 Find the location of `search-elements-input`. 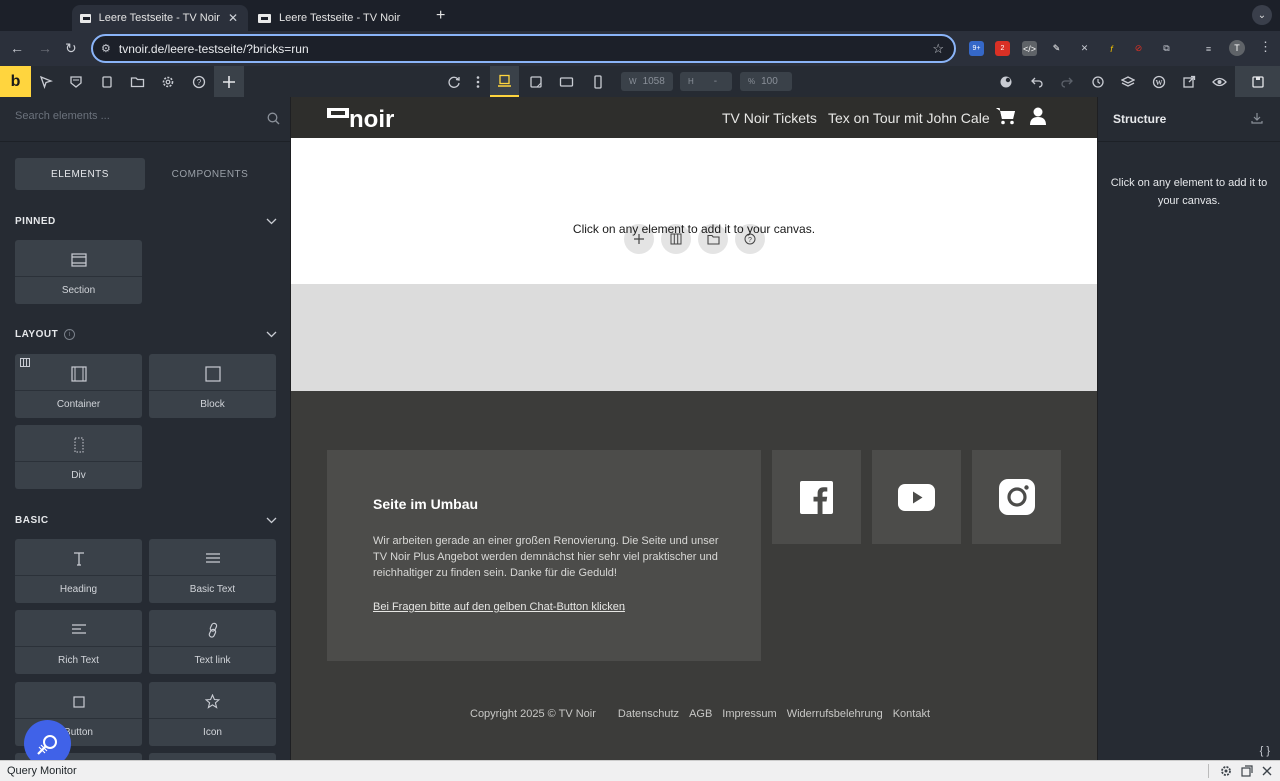

search-elements-input is located at coordinates (135, 116).